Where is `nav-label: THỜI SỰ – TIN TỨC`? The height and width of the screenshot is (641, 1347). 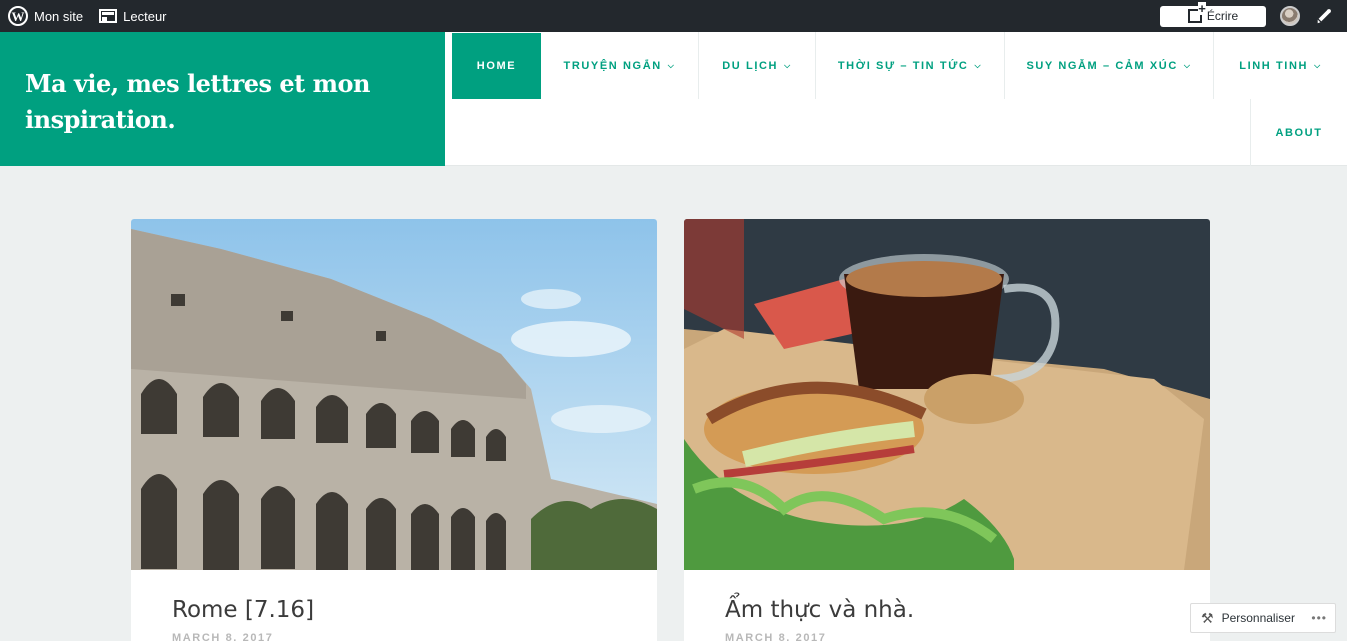
nav-label: THỜI SỰ – TIN TỨC is located at coordinates (903, 65).